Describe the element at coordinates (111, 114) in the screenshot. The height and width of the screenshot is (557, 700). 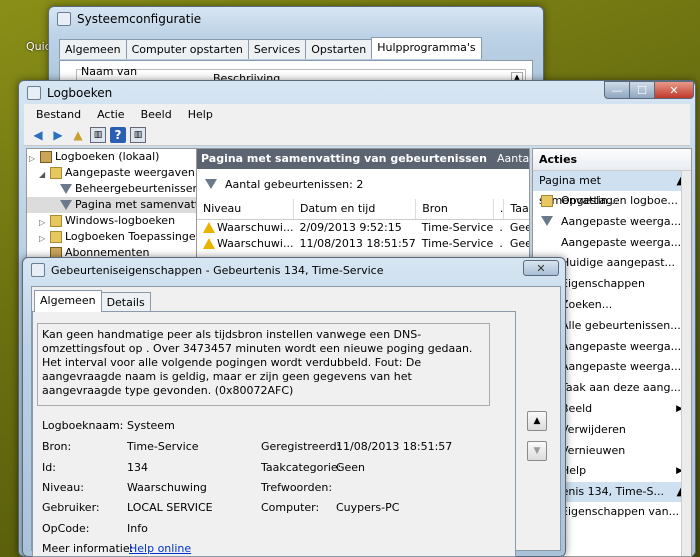
I see `menu-item: Actie` at that location.